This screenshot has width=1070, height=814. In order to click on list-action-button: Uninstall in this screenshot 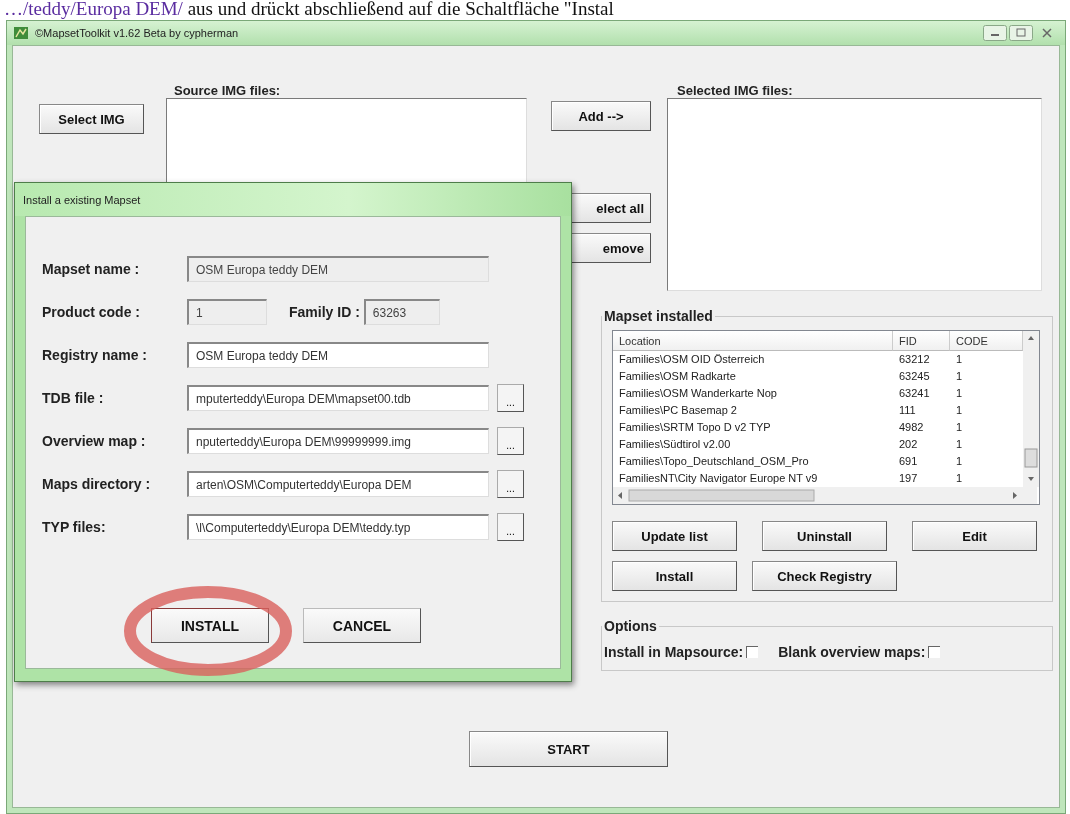, I will do `click(824, 536)`.